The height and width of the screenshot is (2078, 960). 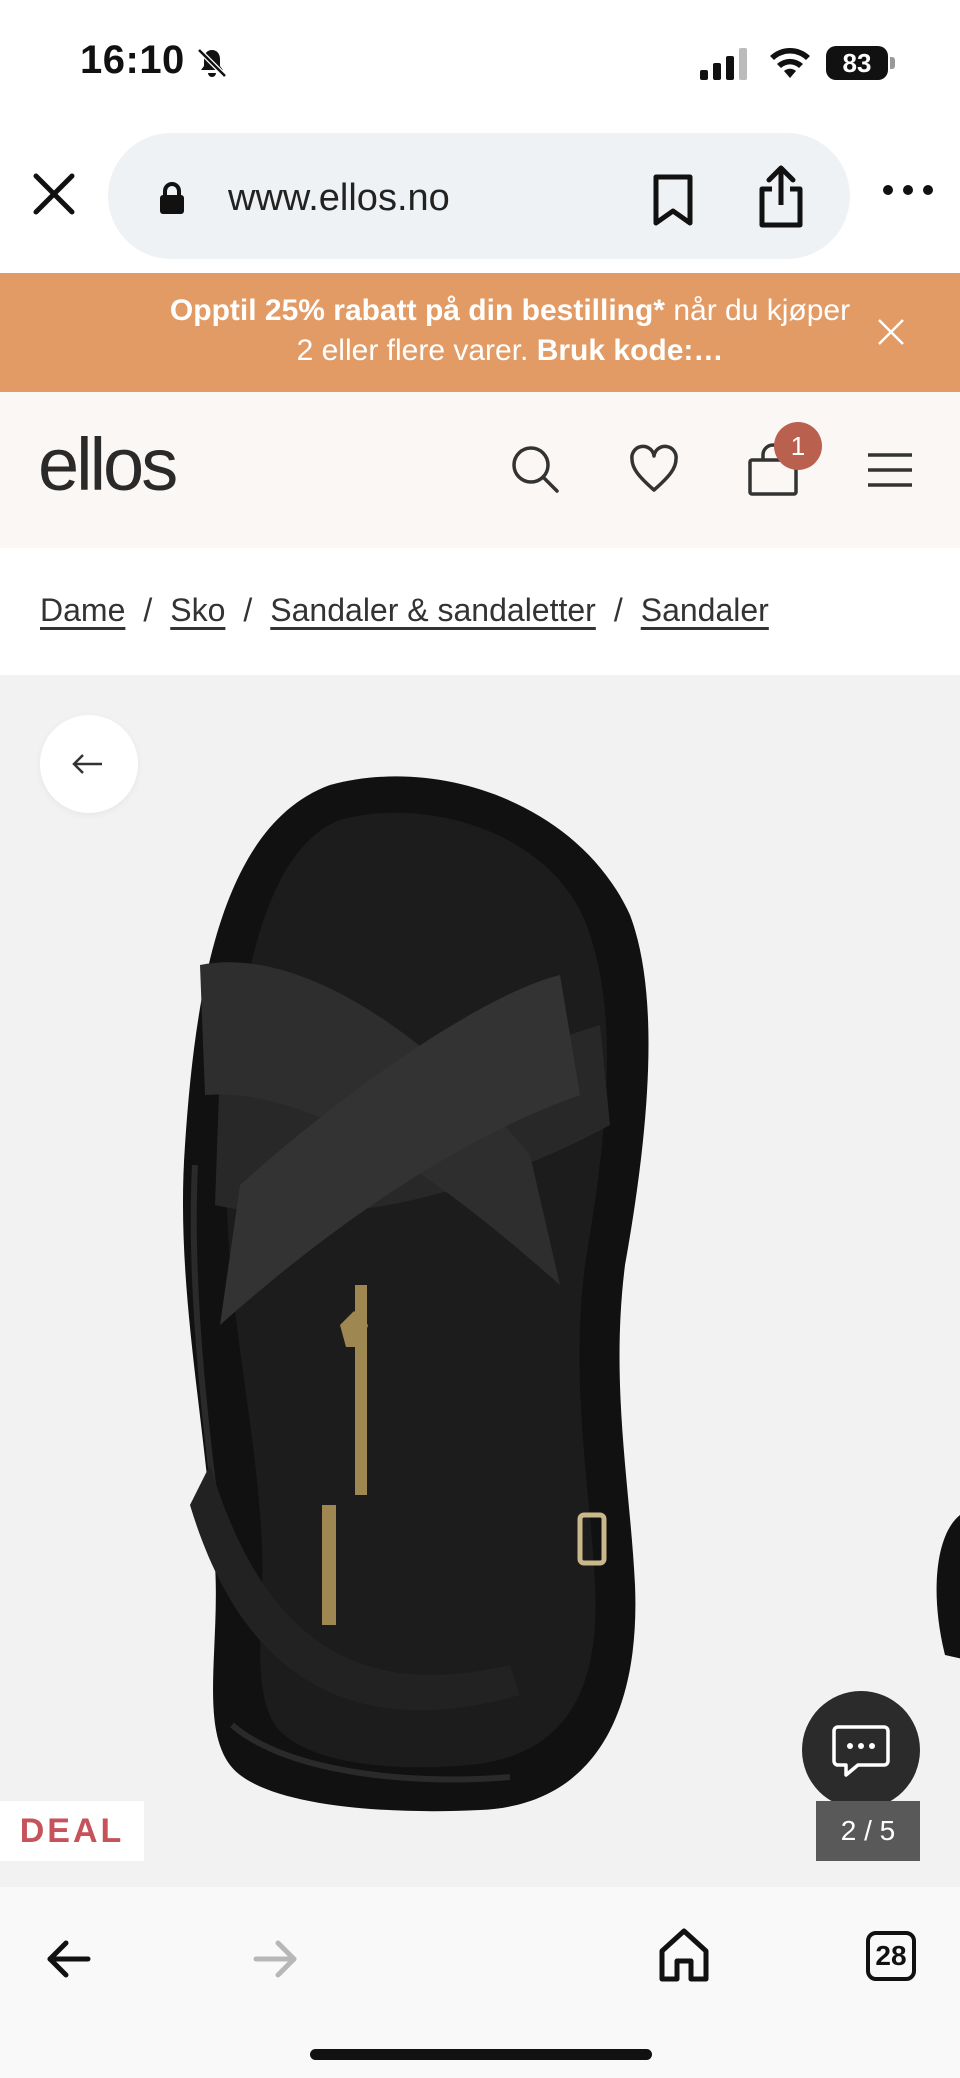 I want to click on battery-level: 83, so click(x=857, y=63).